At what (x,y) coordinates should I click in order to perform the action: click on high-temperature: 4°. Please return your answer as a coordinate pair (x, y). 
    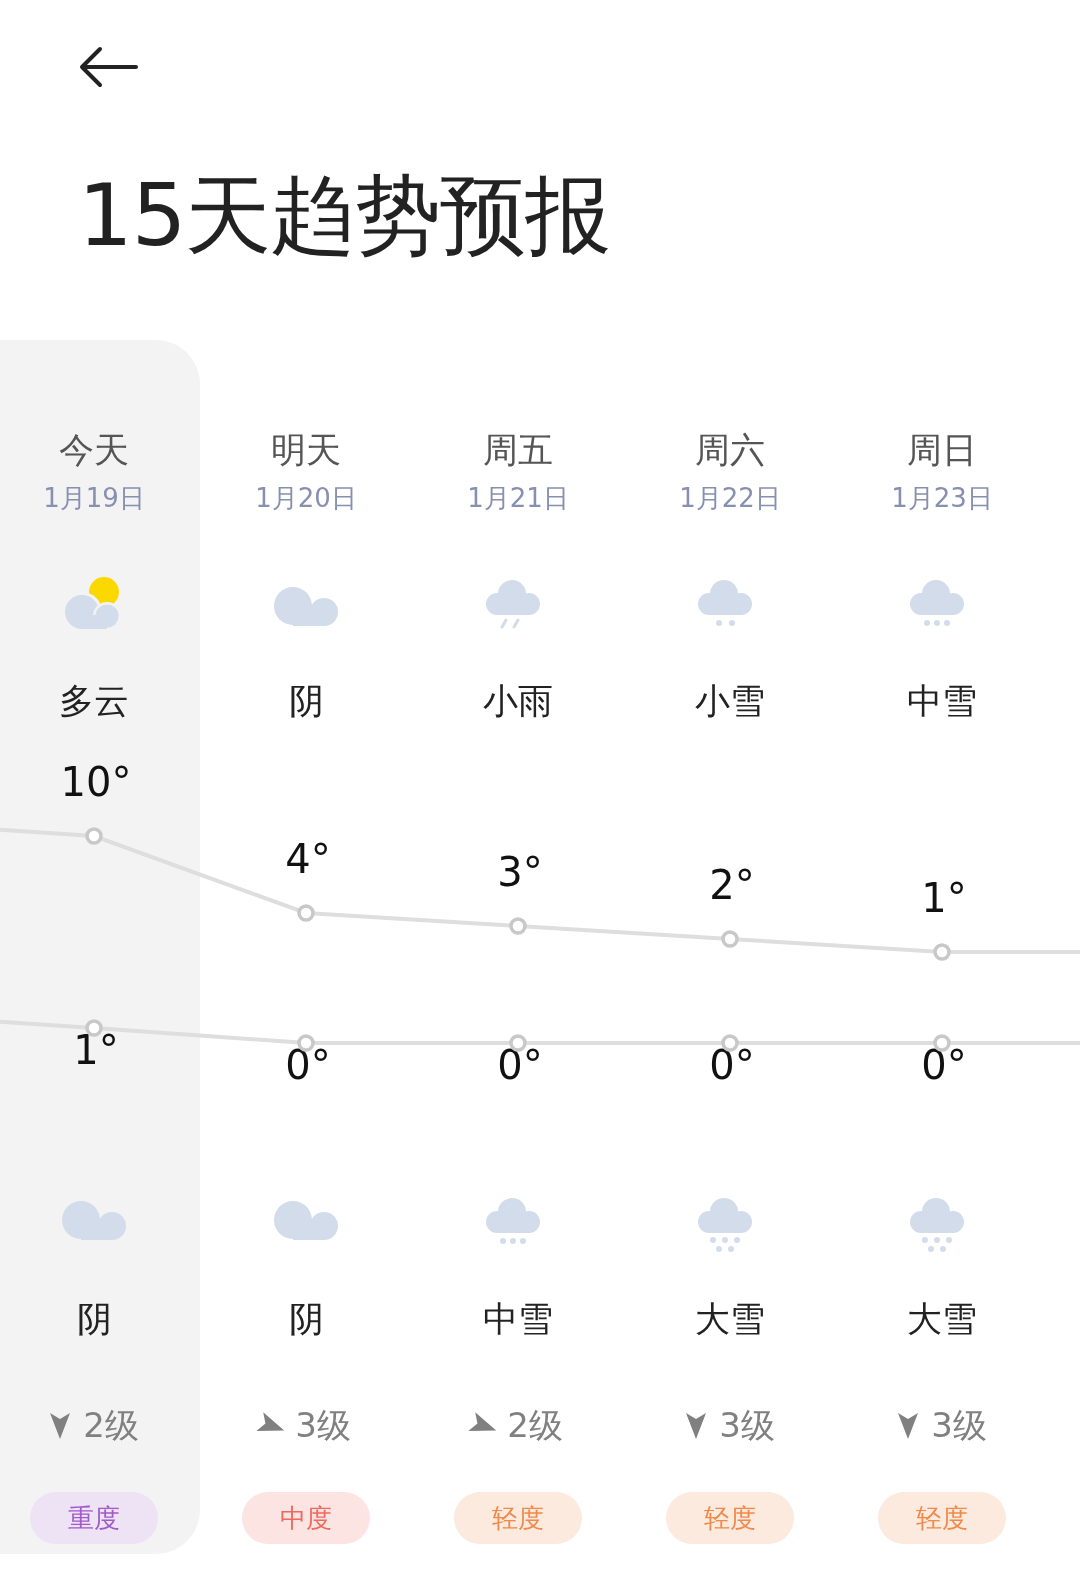
    Looking at the image, I should click on (307, 859).